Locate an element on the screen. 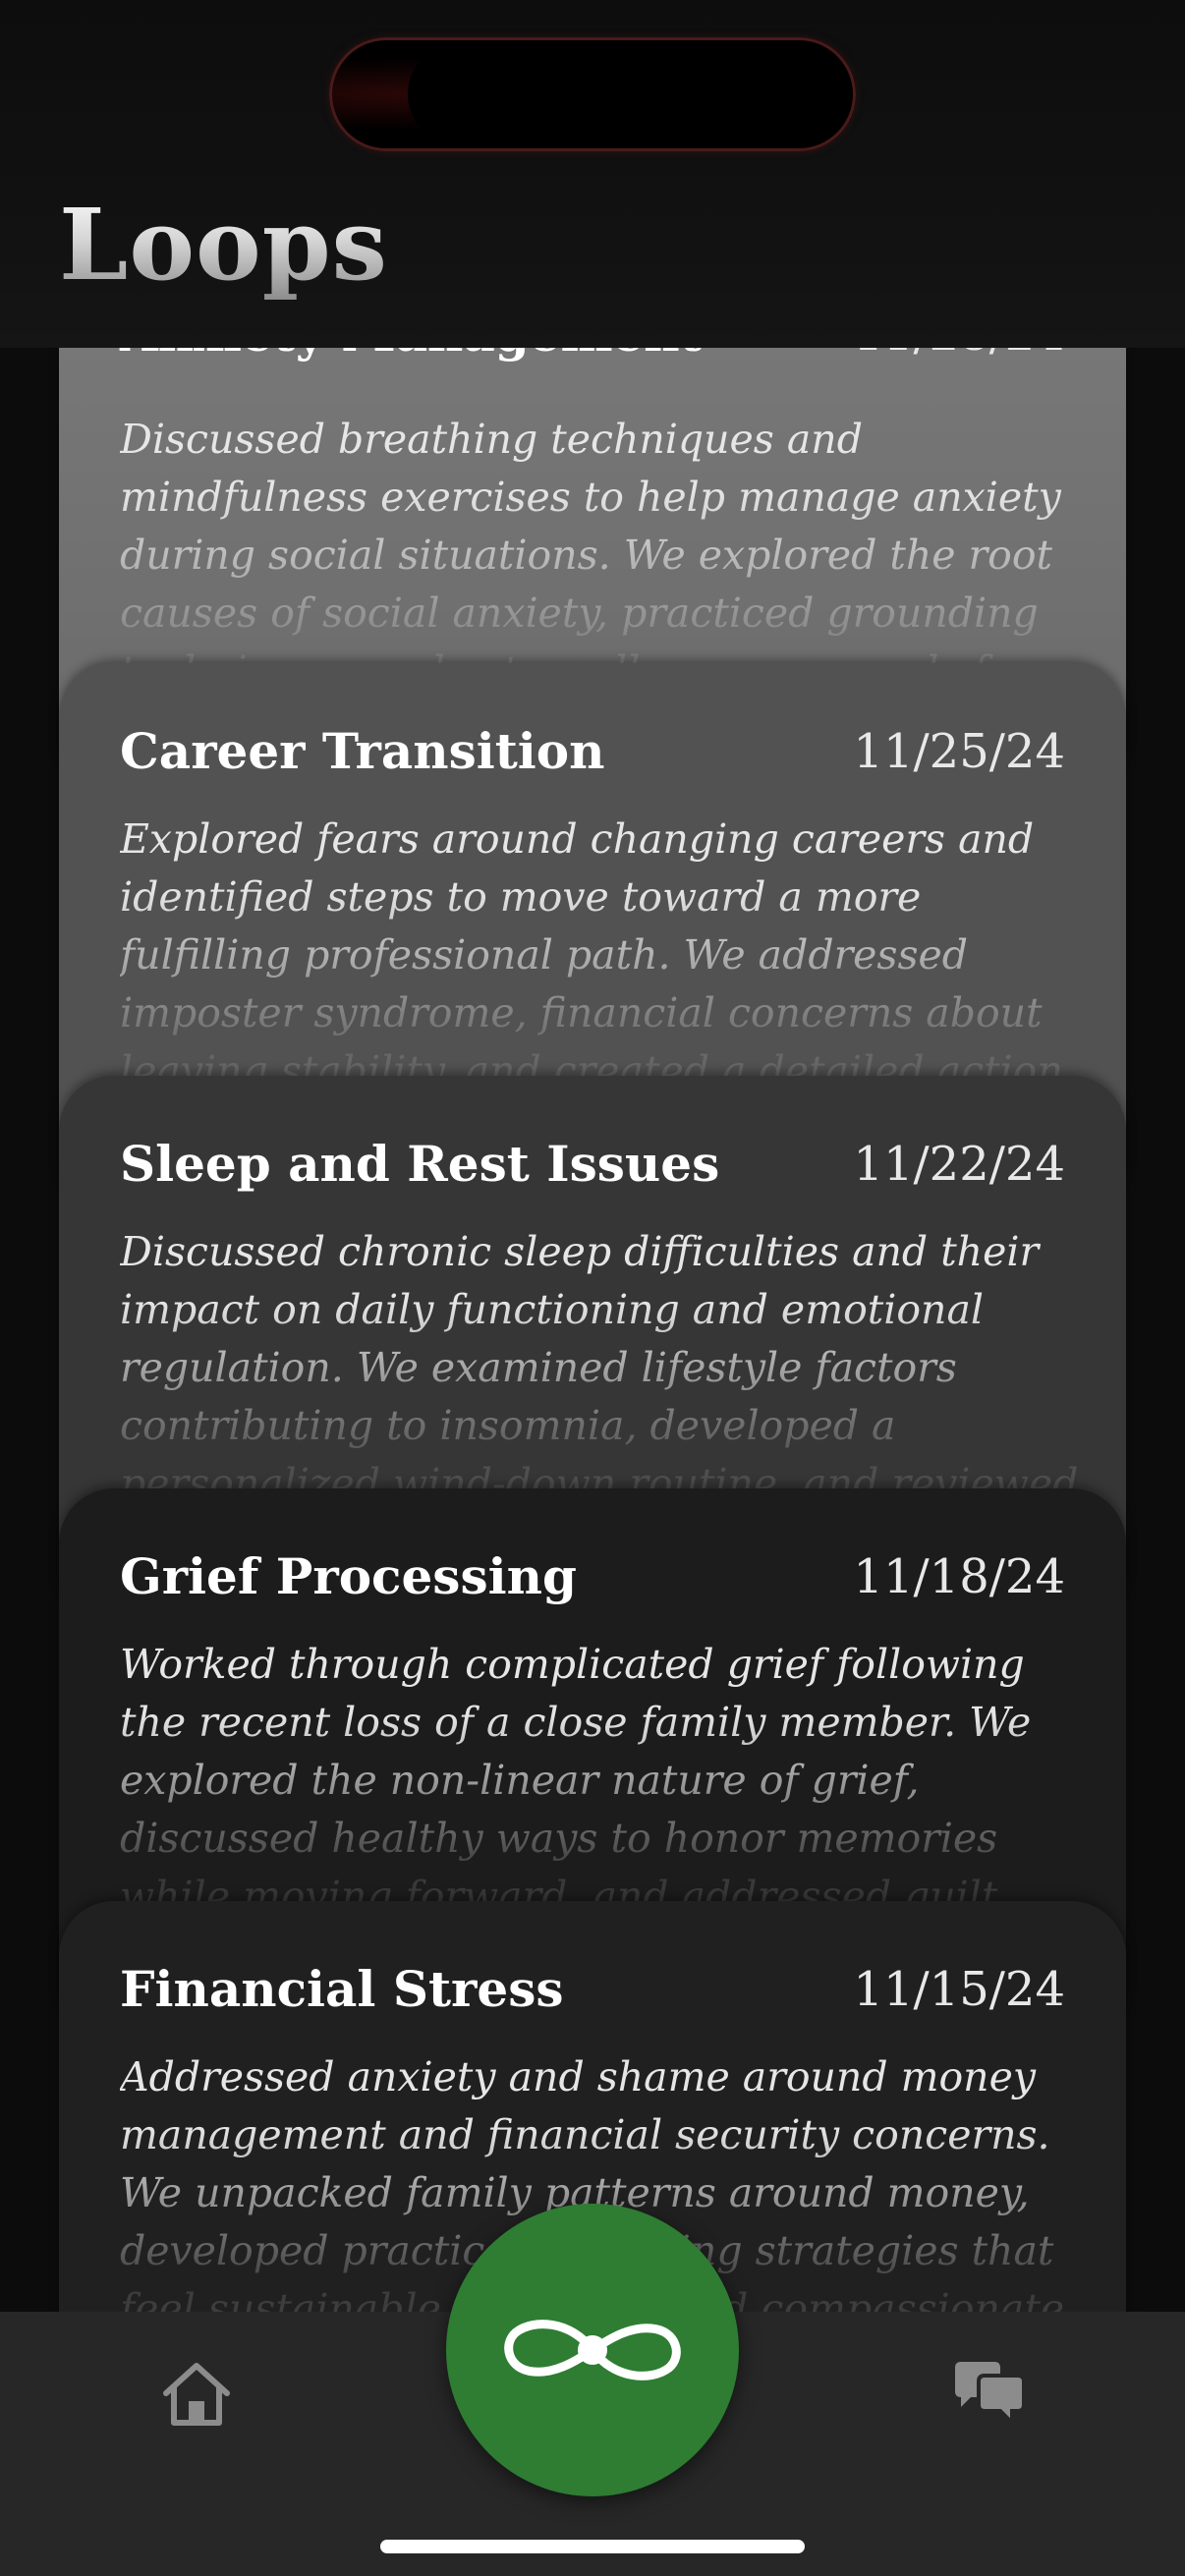  loop-date: 11/15/24 is located at coordinates (959, 1989).